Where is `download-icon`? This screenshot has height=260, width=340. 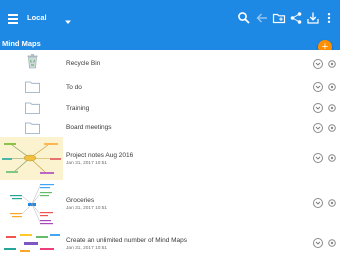 download-icon is located at coordinates (313, 18).